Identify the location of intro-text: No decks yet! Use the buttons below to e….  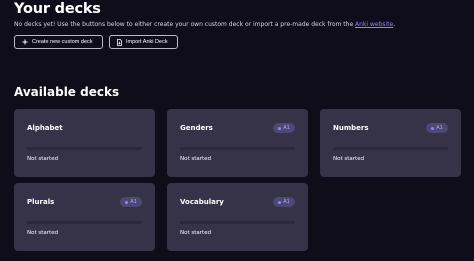
(204, 25).